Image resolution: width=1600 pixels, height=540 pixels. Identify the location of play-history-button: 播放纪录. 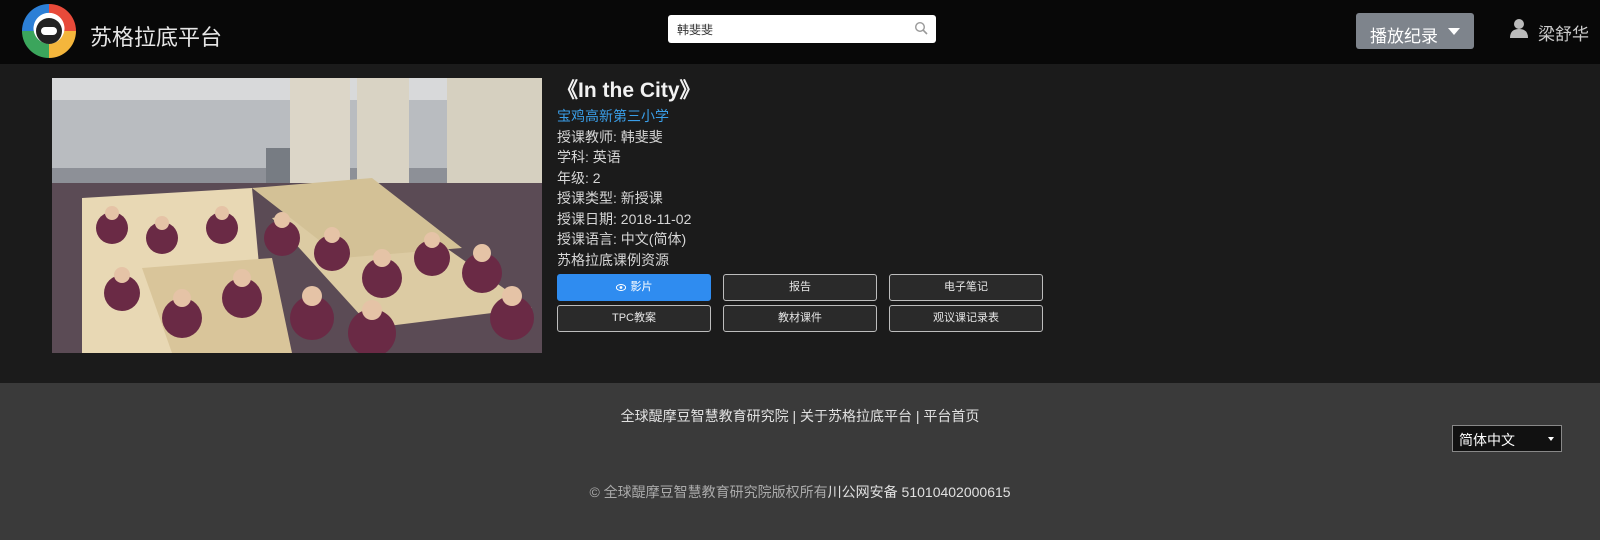
(1415, 31).